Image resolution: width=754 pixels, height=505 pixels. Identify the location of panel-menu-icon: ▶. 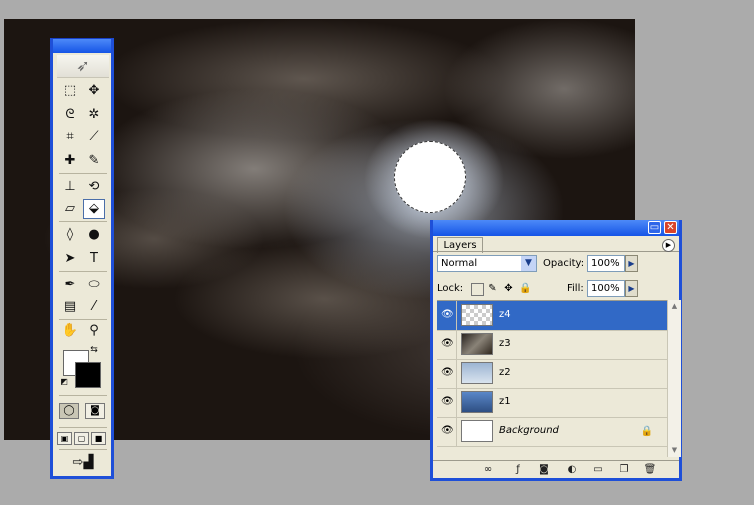
(668, 245).